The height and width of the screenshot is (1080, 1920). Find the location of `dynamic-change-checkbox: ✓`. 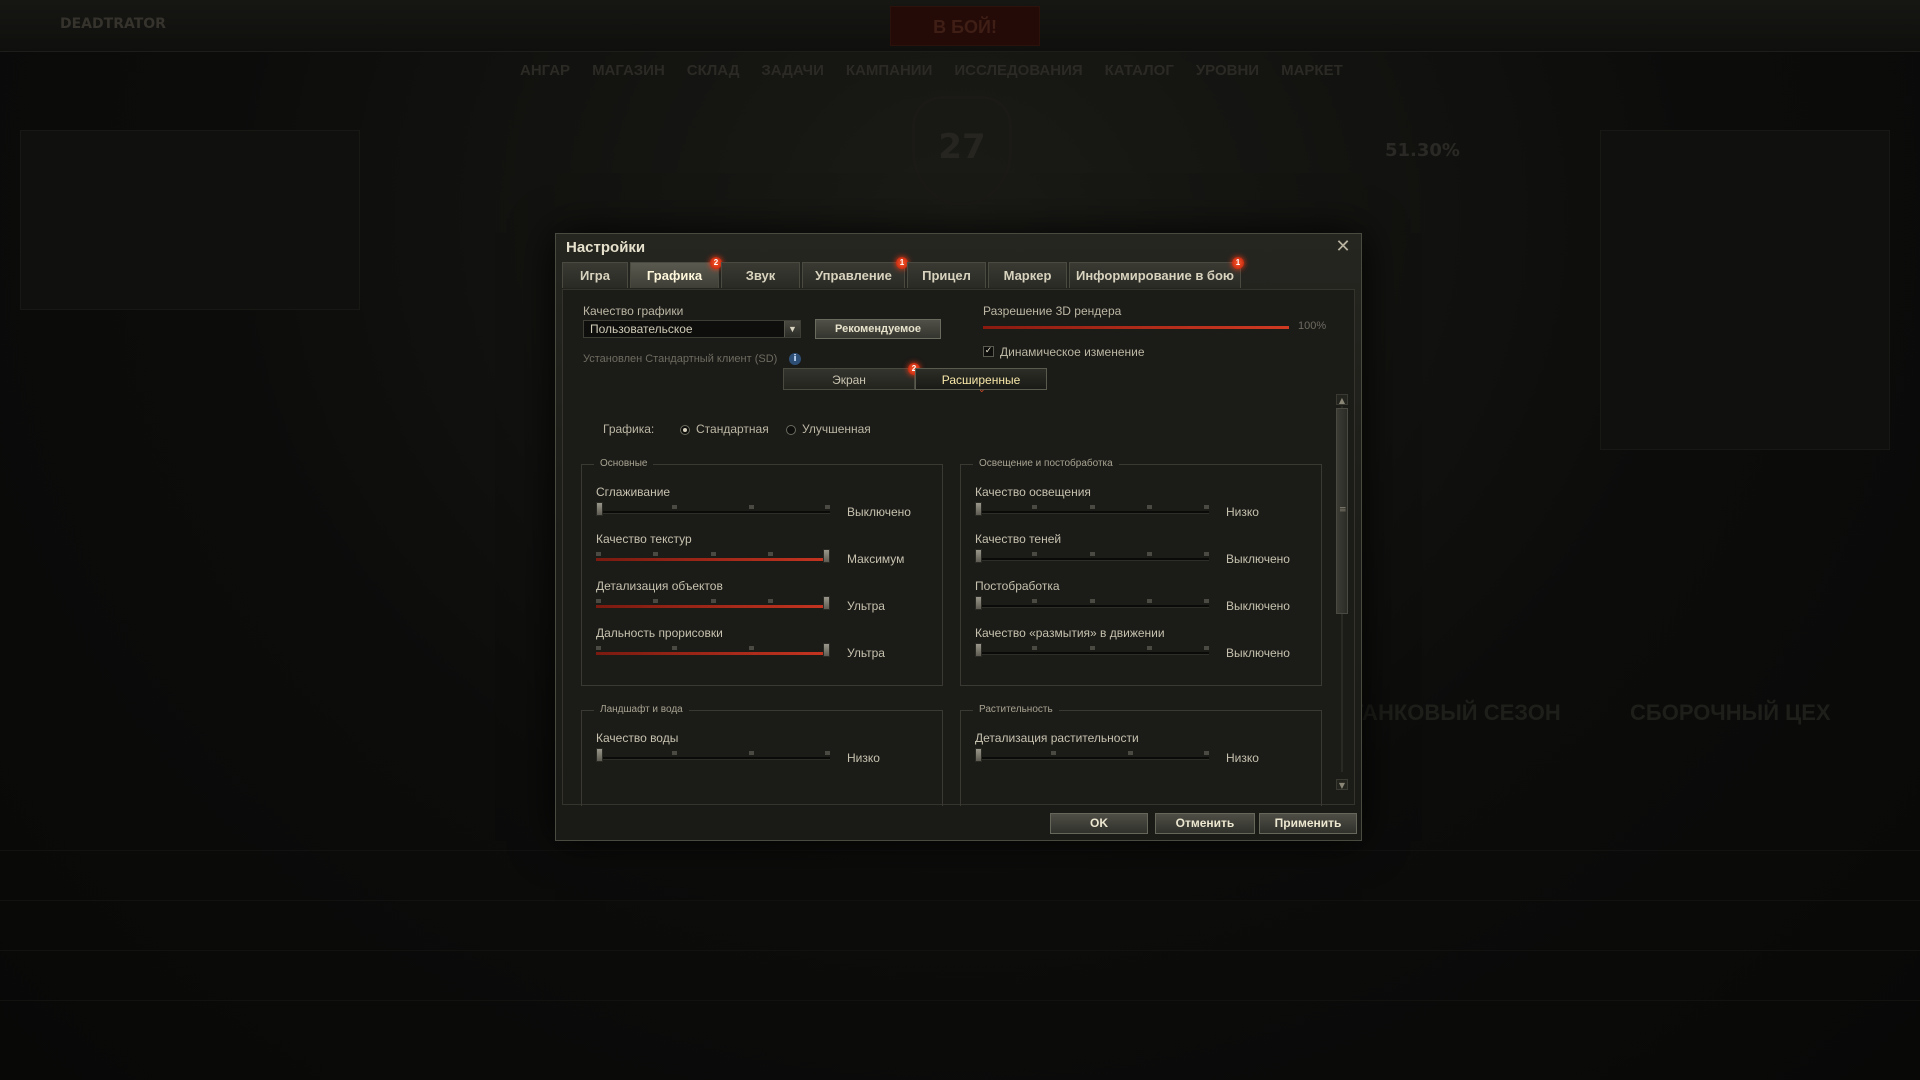

dynamic-change-checkbox: ✓ is located at coordinates (988, 351).